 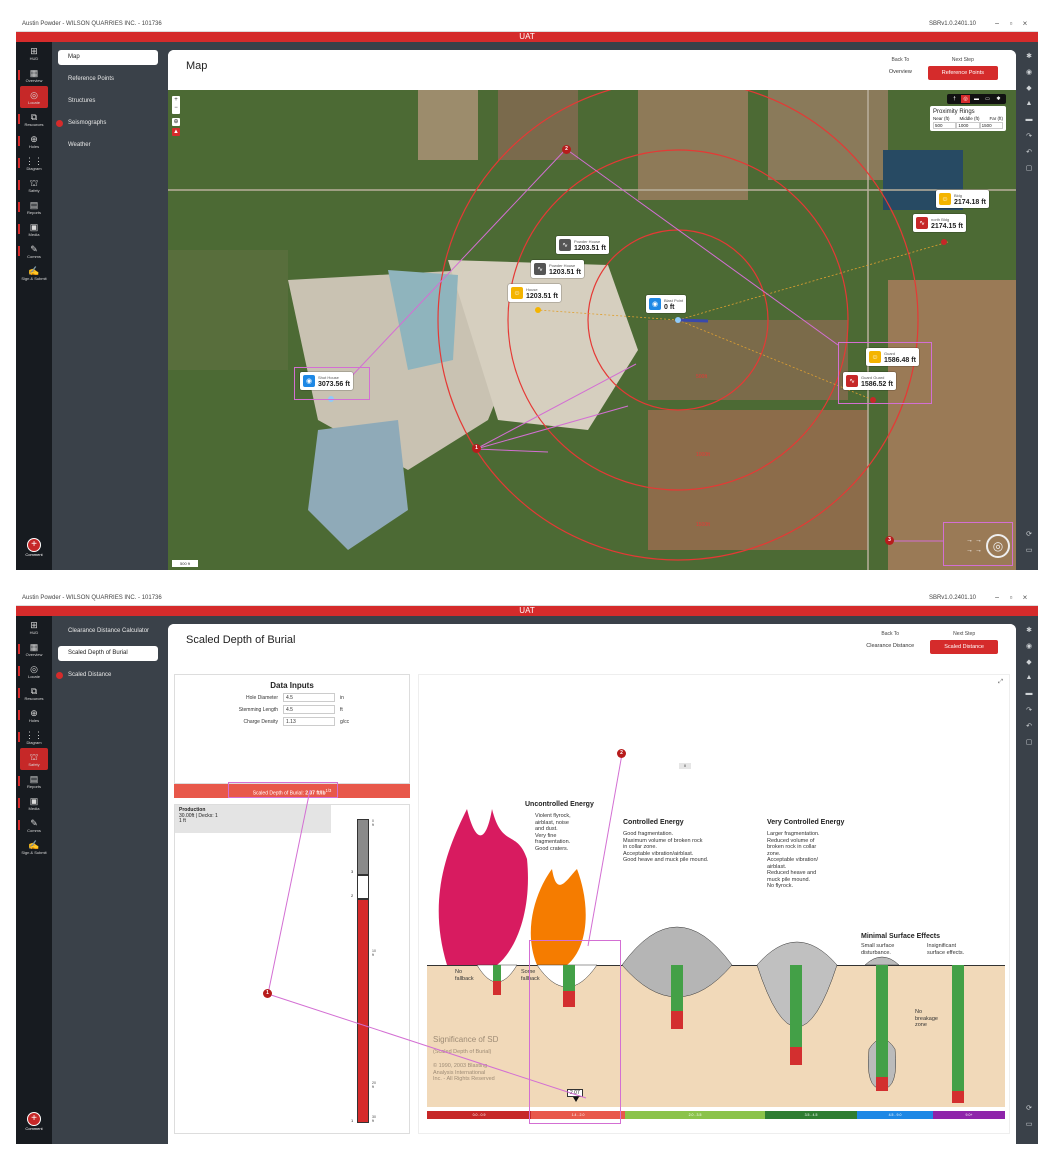 I want to click on north-icon: ▲, so click(x=176, y=132).